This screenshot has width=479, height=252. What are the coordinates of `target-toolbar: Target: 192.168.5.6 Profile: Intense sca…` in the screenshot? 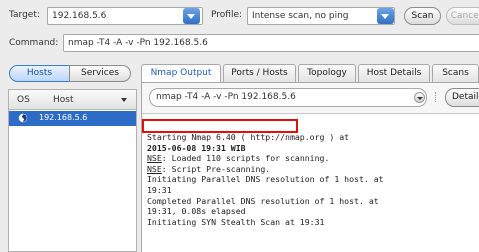 It's located at (239, 16).